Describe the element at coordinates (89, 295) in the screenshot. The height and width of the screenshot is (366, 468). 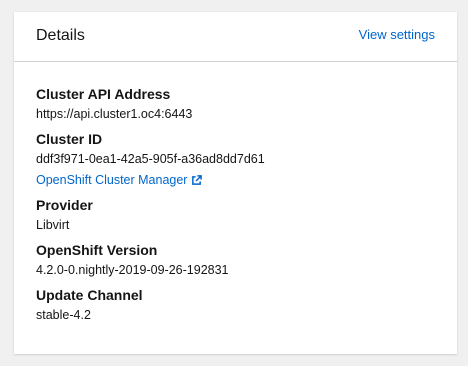
I see `detail-term: Update Channel` at that location.